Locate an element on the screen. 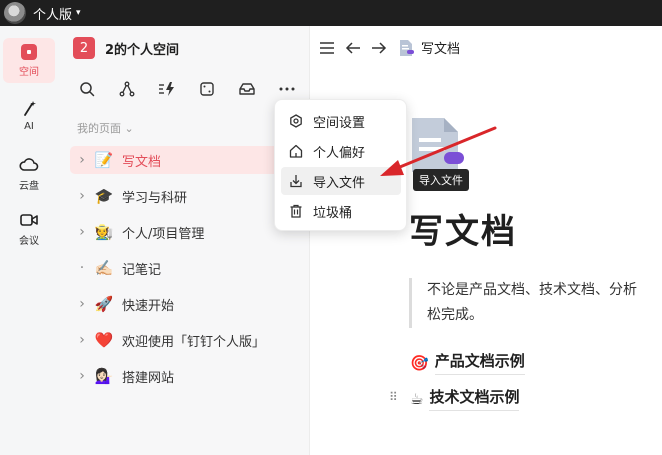  menu-item-preferences: 个人偏好 is located at coordinates (341, 151).